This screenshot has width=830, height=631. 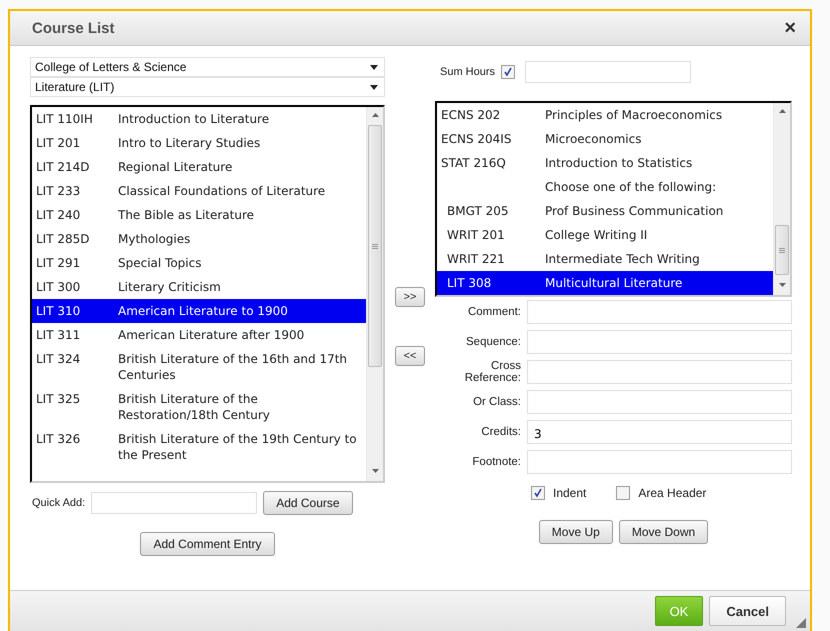 I want to click on course-list-item: LIT 300 Literary Criticism, so click(x=199, y=287).